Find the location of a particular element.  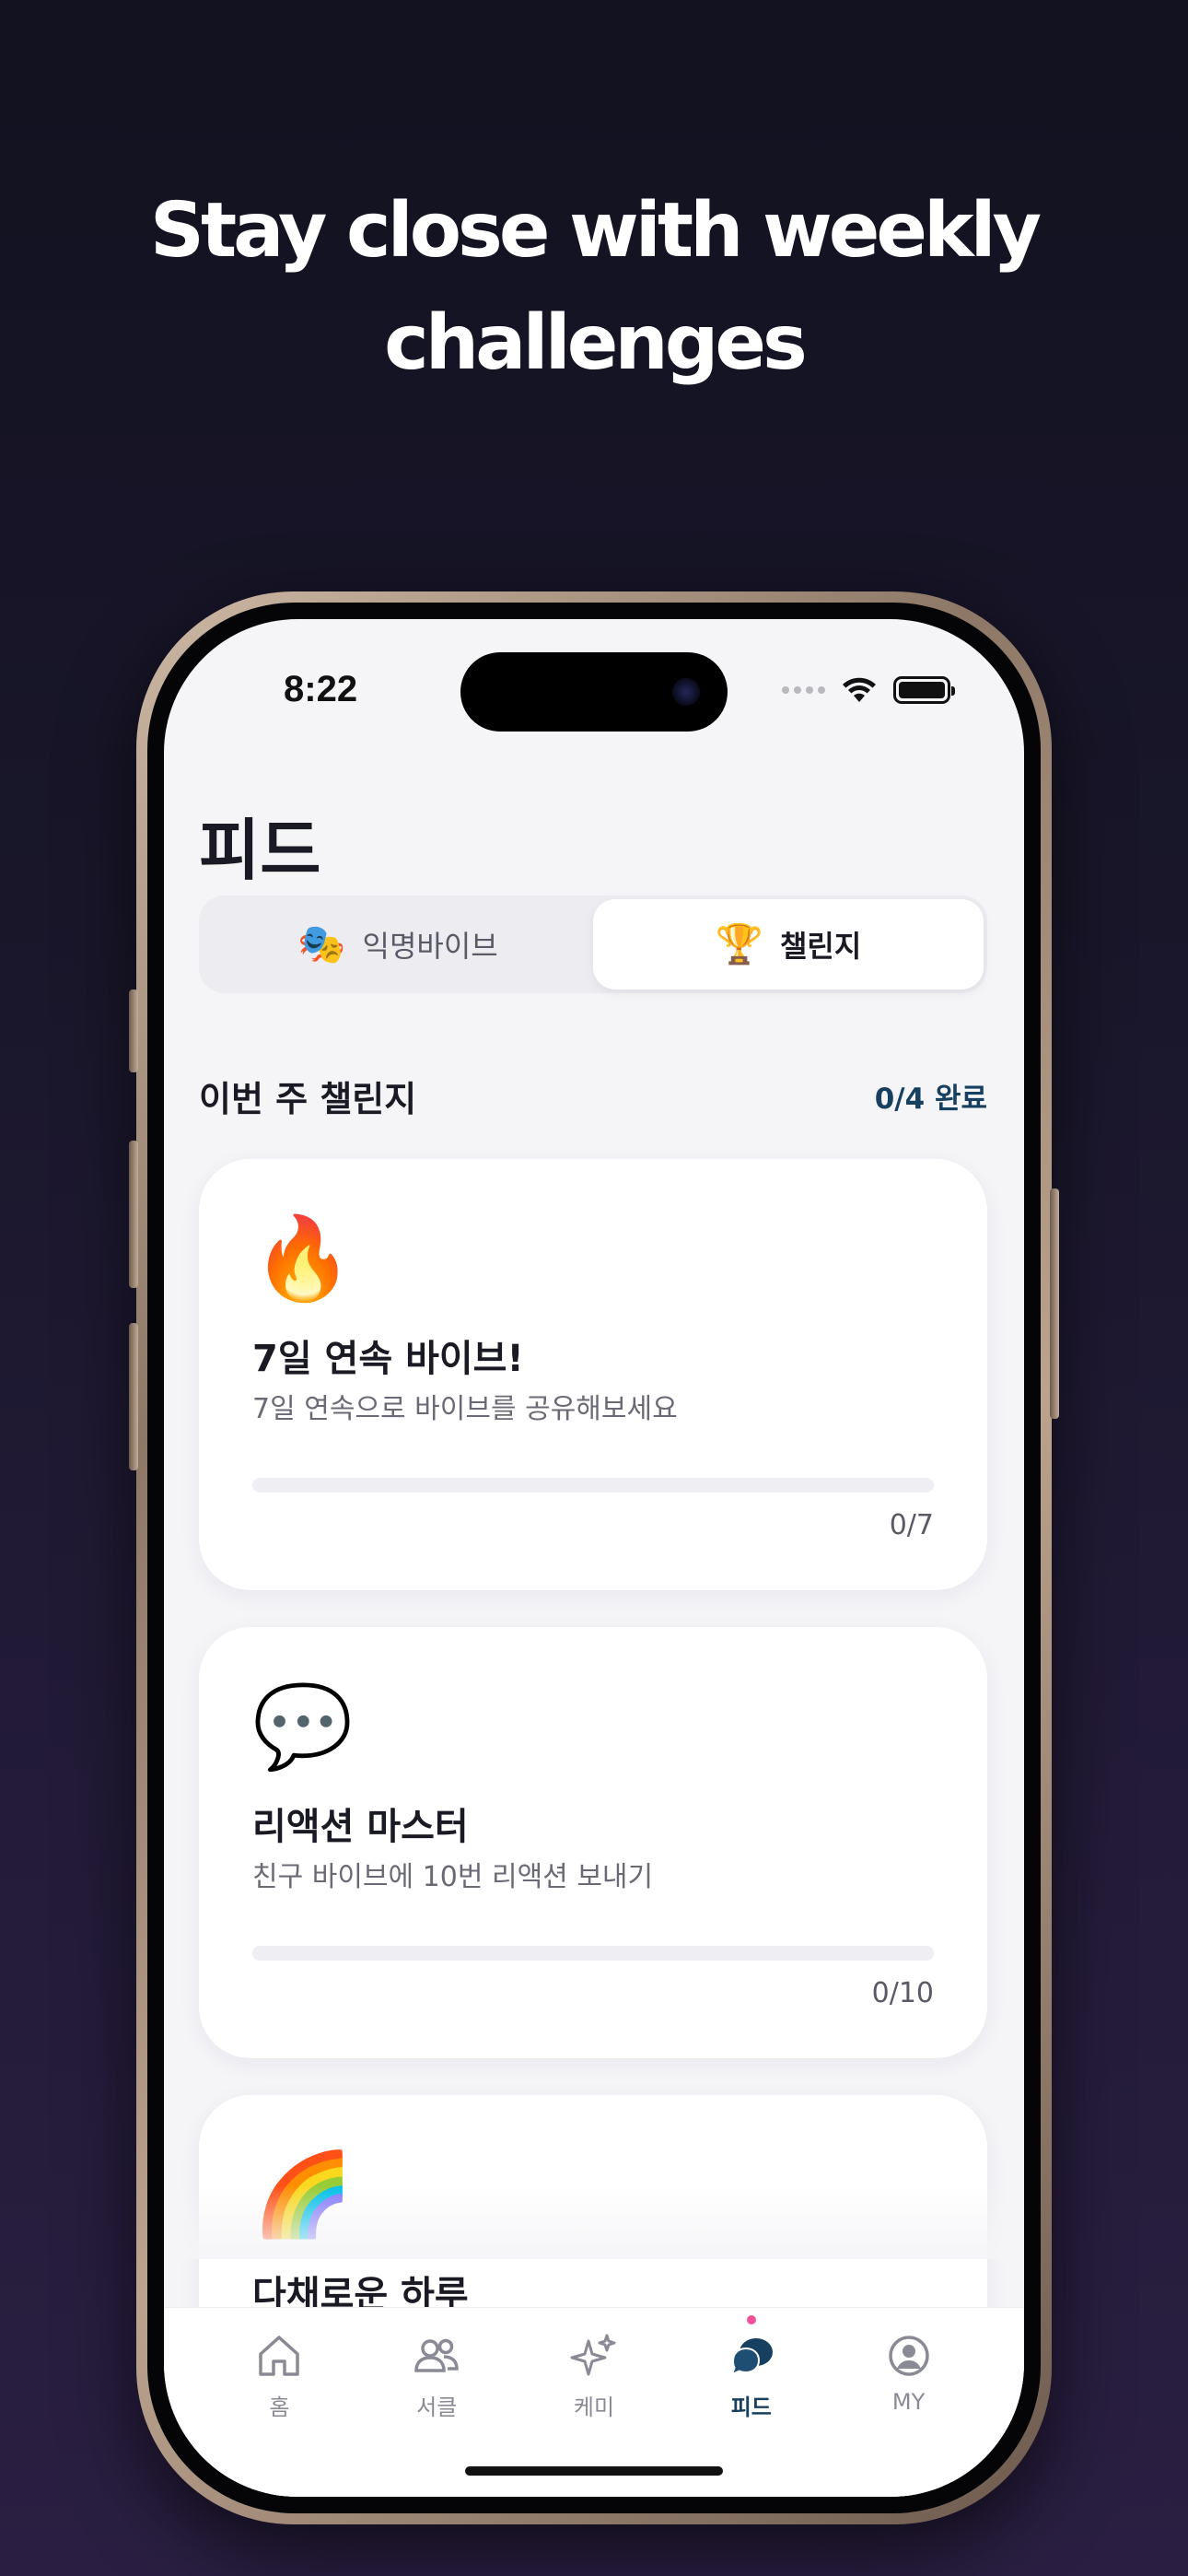

feed-segmented-control: 🎭 익명바이브 🏆 챌린지 is located at coordinates (593, 945).